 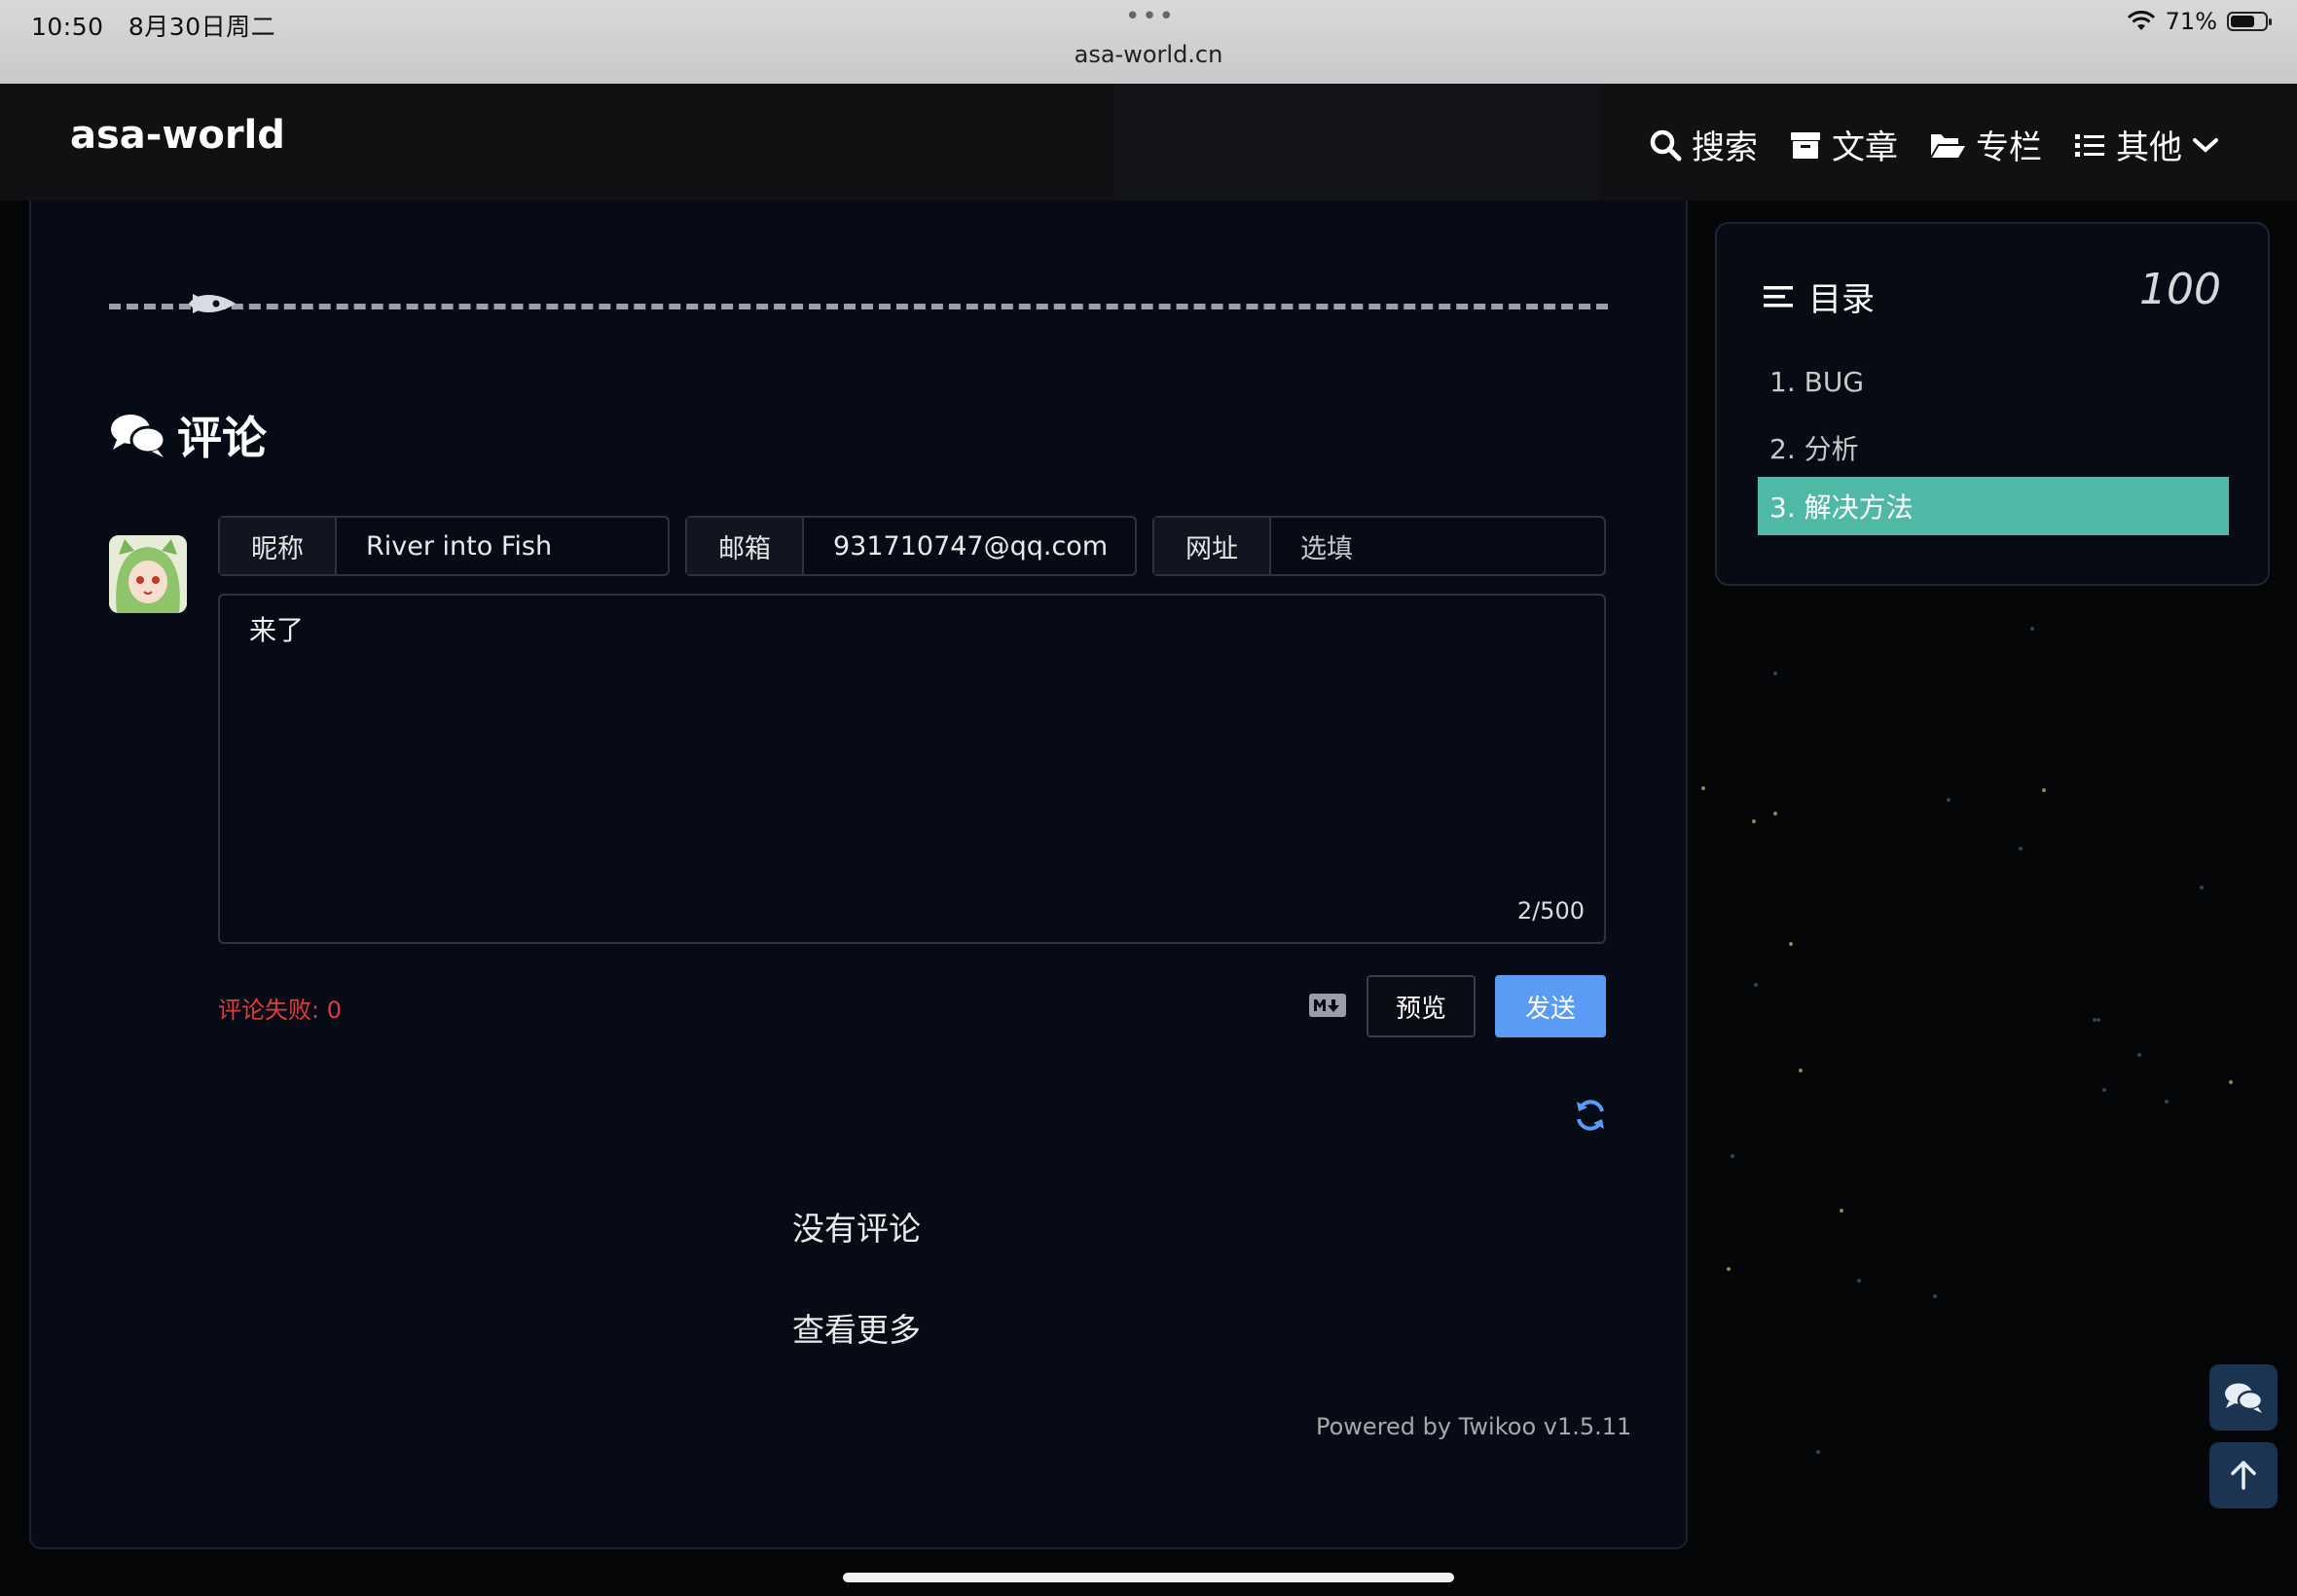 I want to click on toc-item-solution: 3. 解决方法, so click(x=1993, y=506).